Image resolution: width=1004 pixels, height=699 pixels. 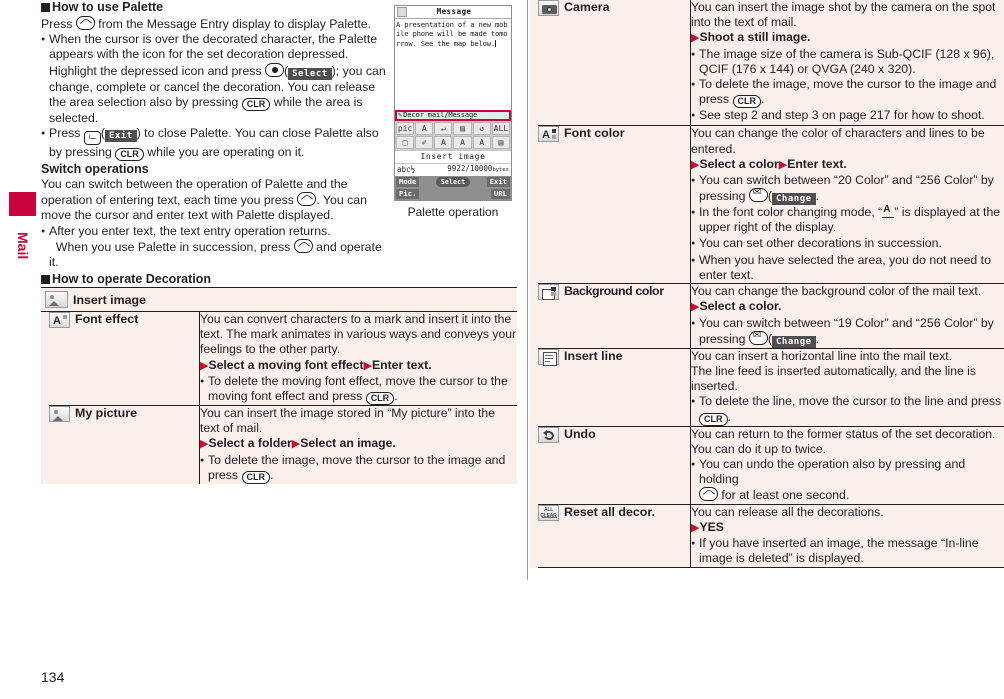 What do you see at coordinates (453, 115) in the screenshot?
I see `phone-status-bar: ✎ Decor mail/Message` at bounding box center [453, 115].